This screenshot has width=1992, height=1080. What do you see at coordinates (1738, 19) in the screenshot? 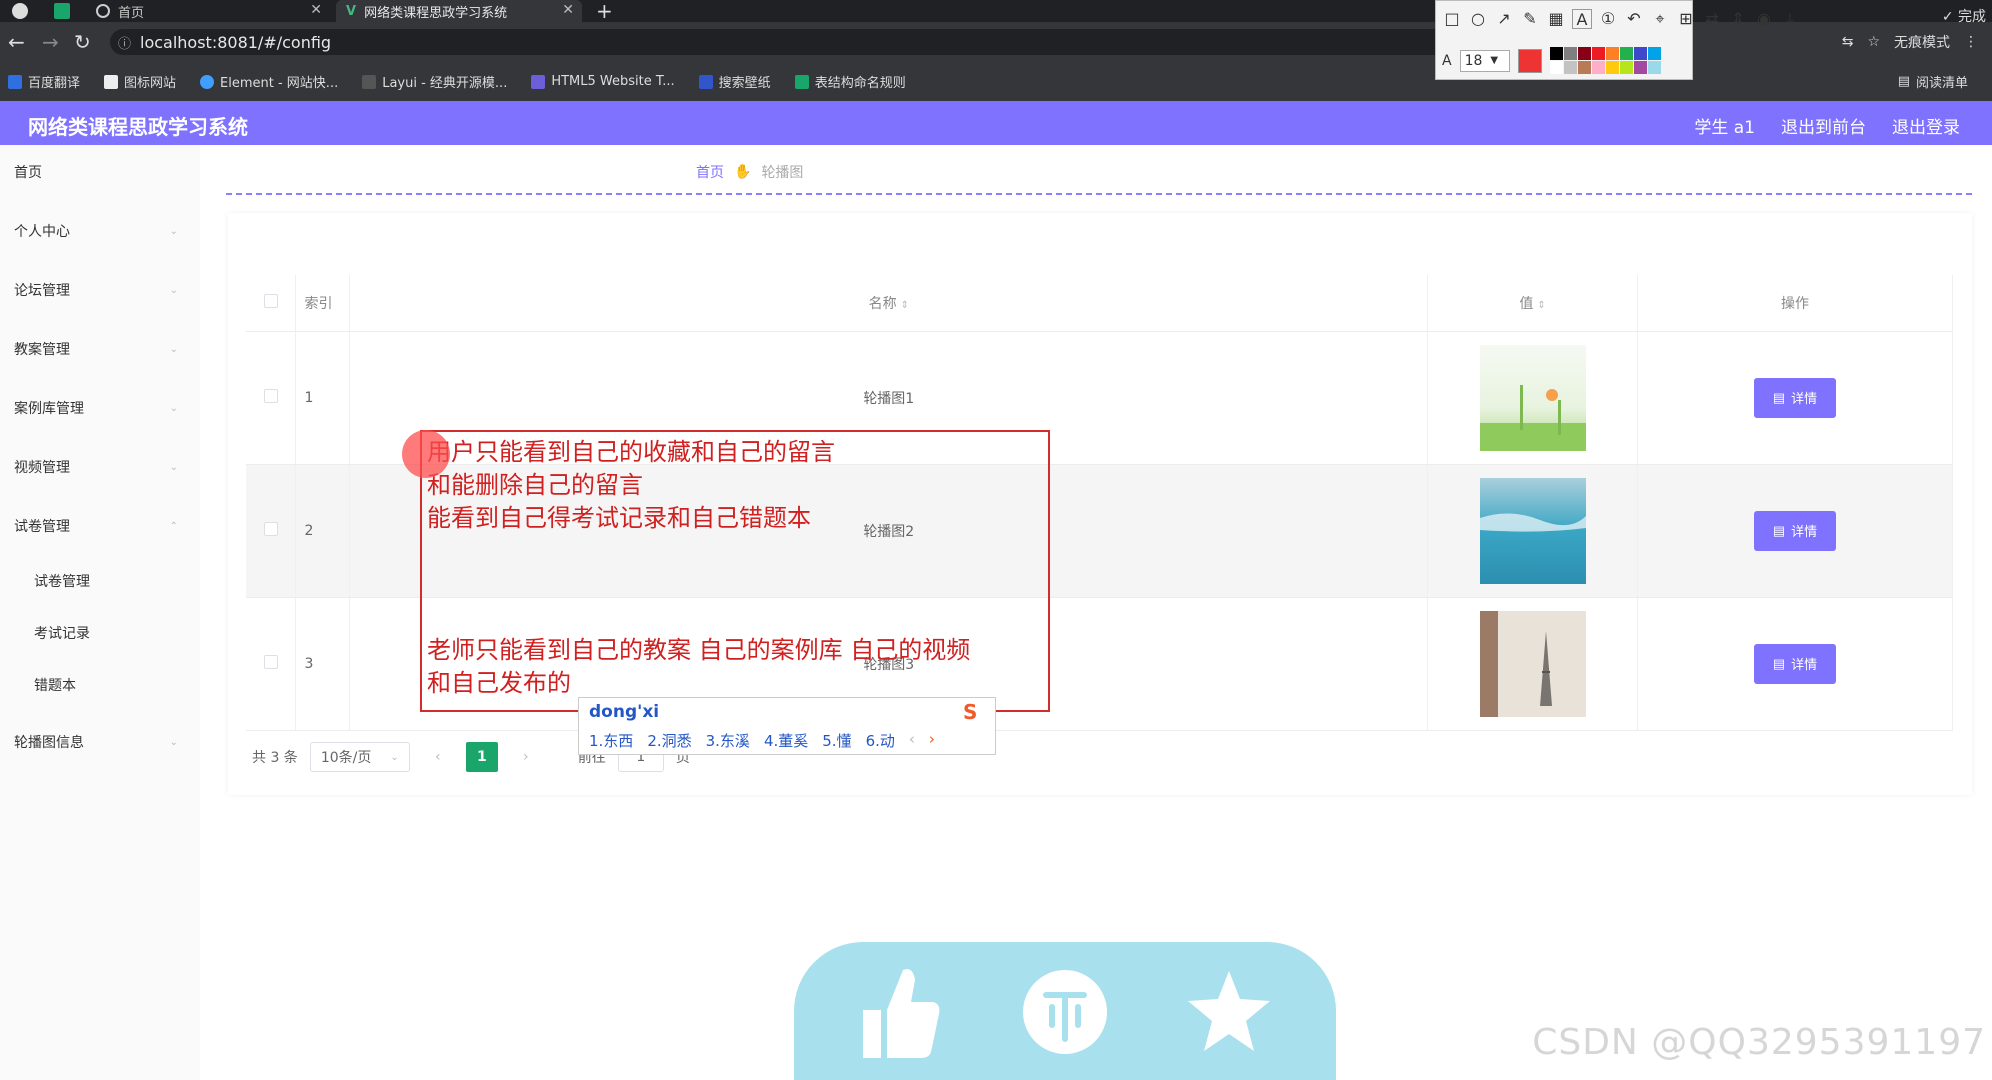
I see `scroll-icon: ⇕` at bounding box center [1738, 19].